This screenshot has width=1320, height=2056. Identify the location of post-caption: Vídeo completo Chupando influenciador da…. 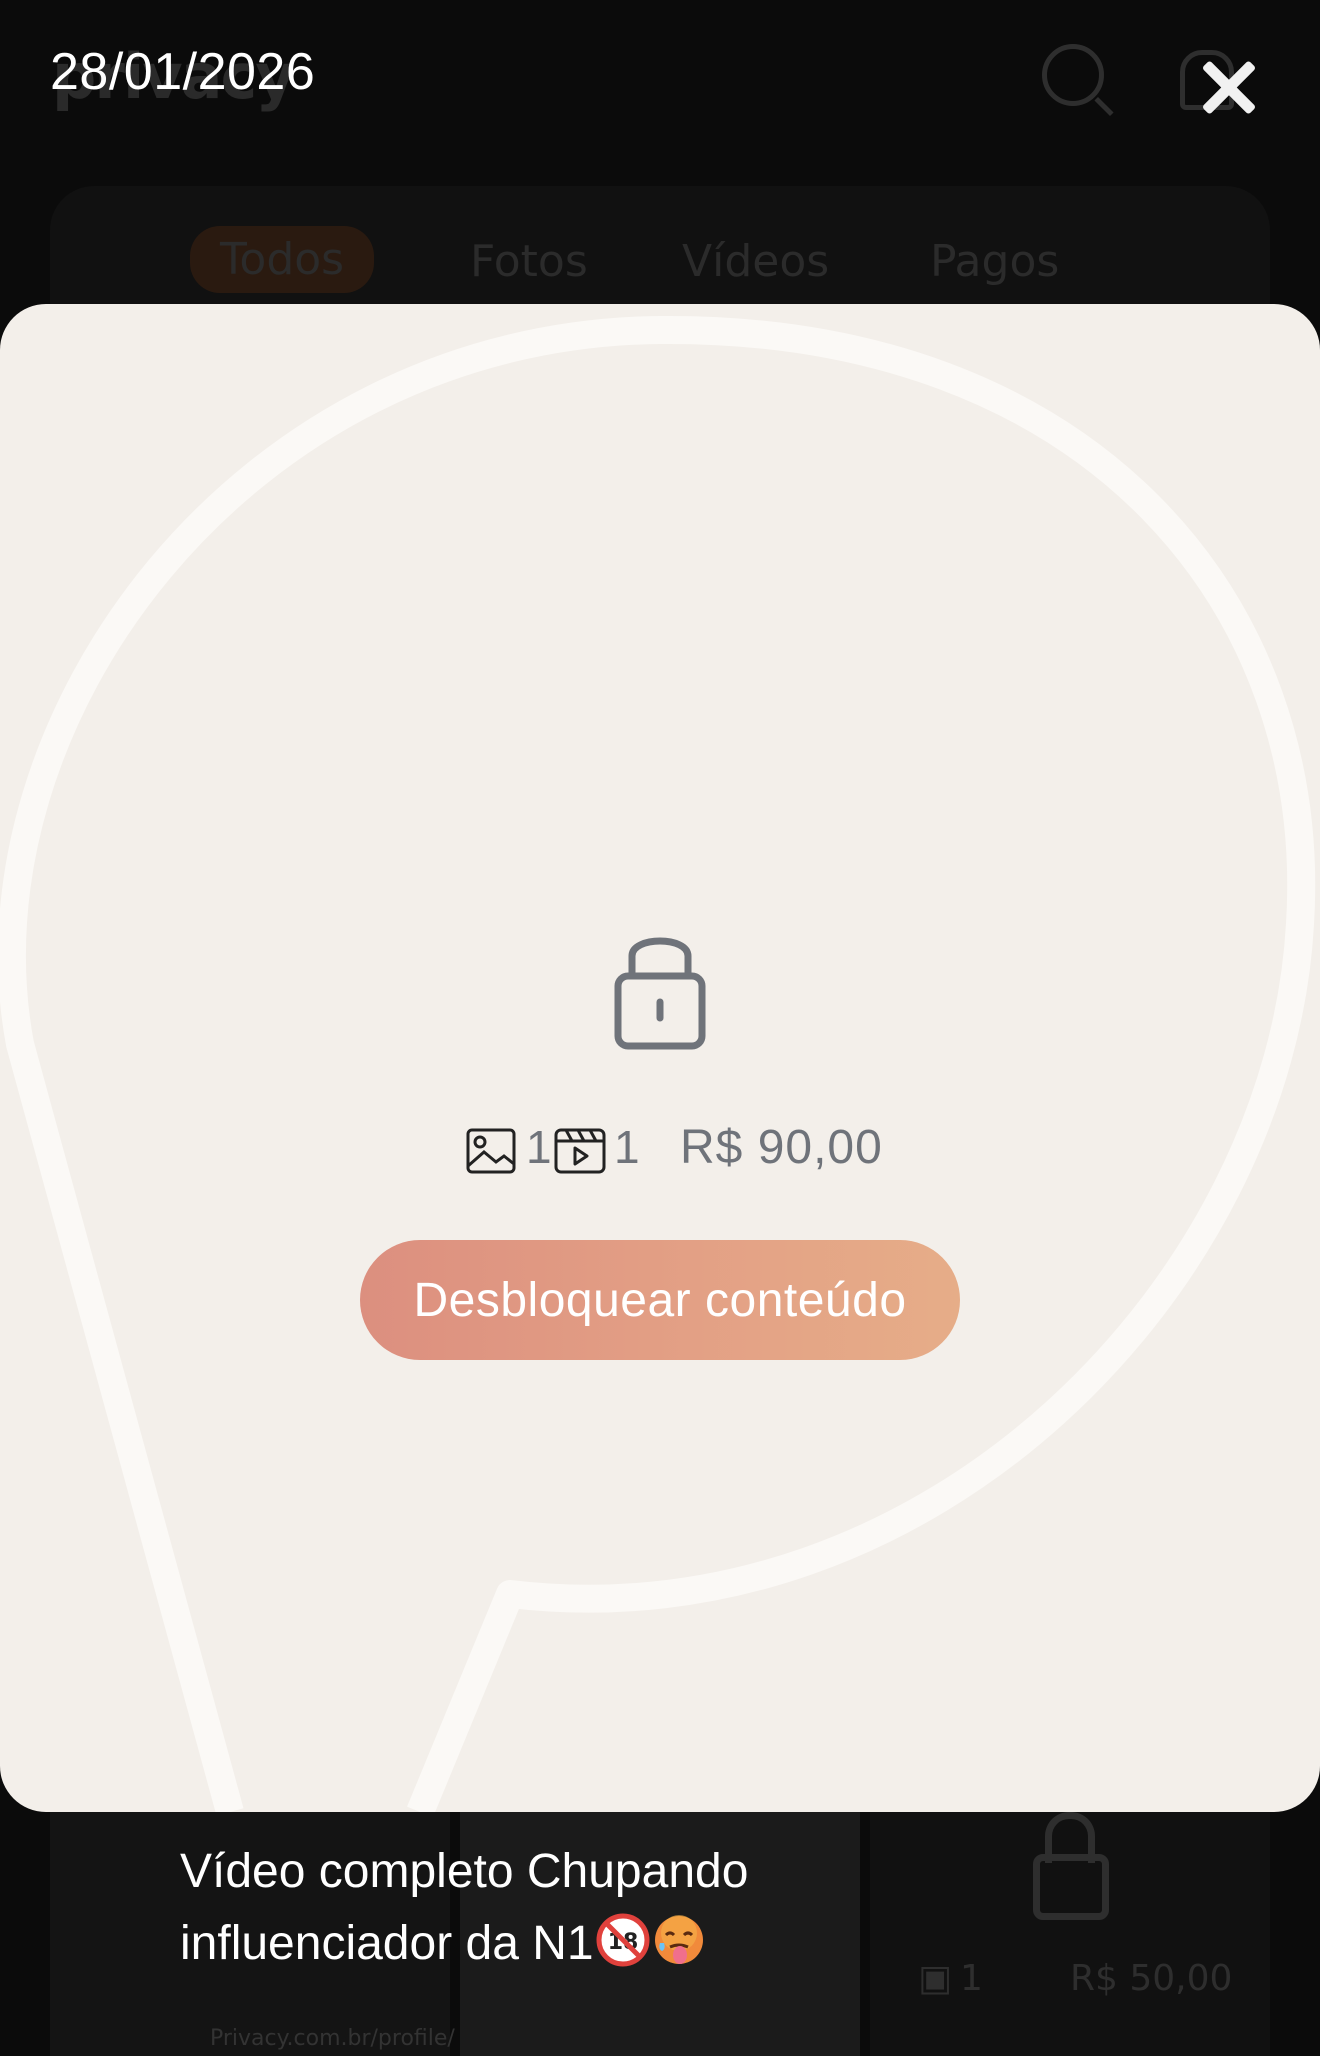
(630, 1908).